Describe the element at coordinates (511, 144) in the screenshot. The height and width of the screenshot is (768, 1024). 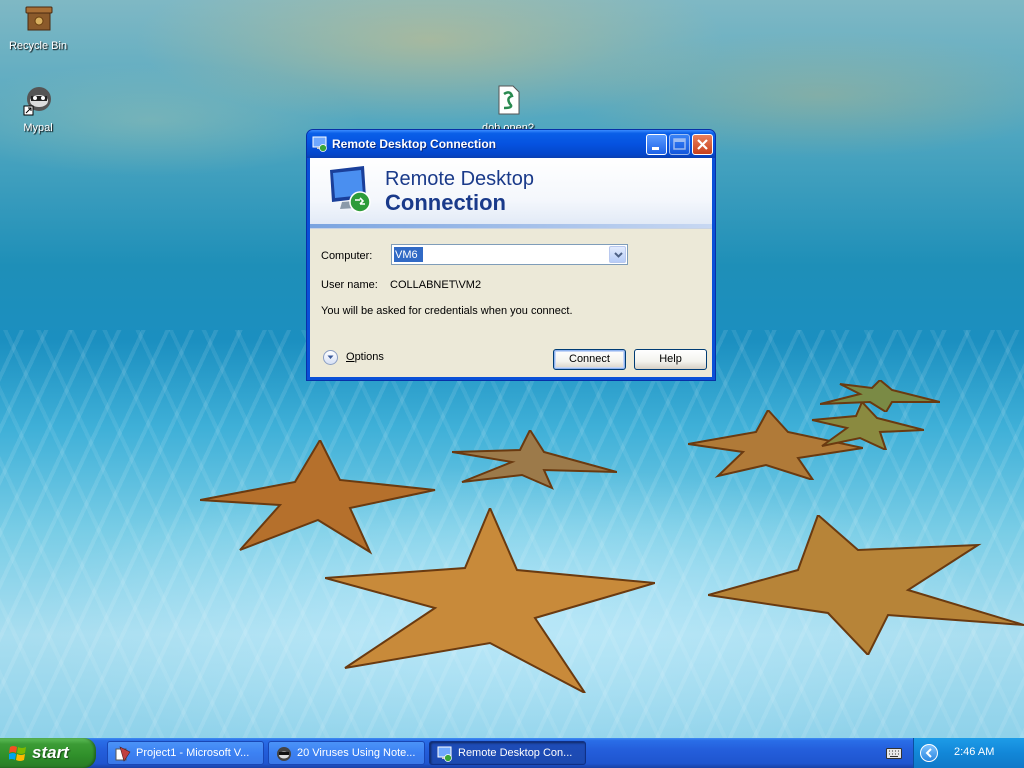
I see `dialog-titlebar: Remote Desktop Connection` at that location.